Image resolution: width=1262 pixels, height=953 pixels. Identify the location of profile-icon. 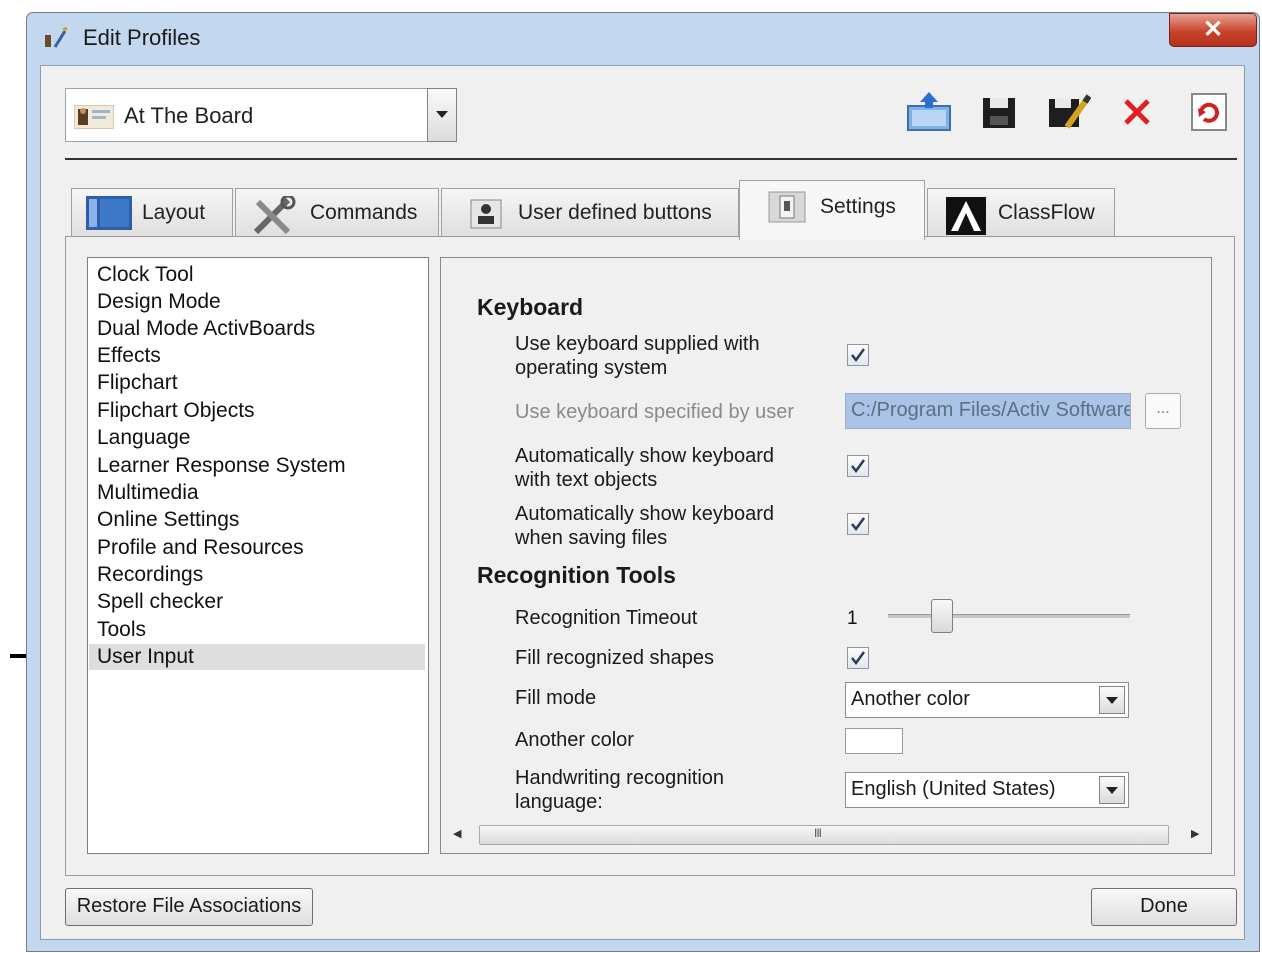
(94, 117).